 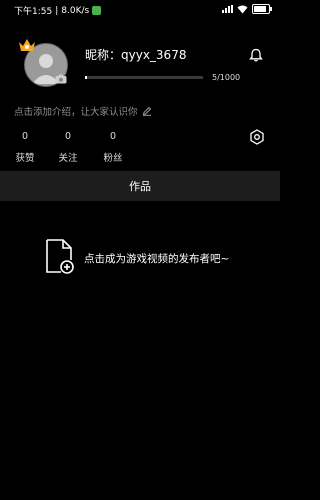 What do you see at coordinates (33, 12) in the screenshot?
I see `status-time: 下午1:55` at bounding box center [33, 12].